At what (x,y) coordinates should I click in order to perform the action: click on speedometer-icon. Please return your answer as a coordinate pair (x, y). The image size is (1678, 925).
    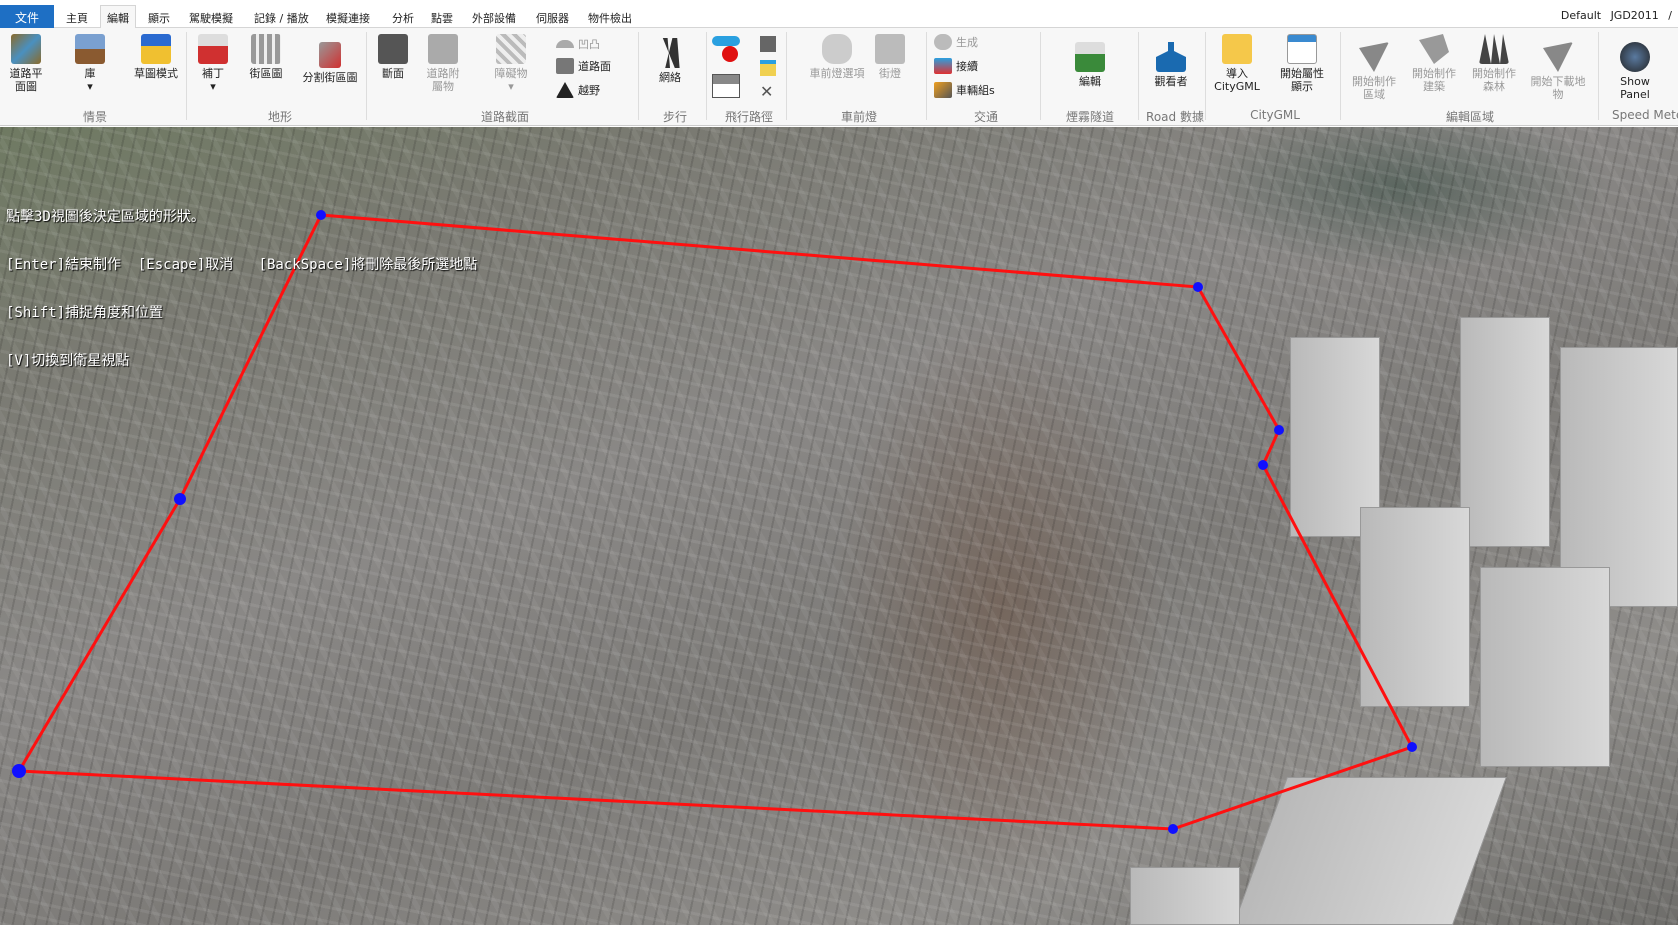
    Looking at the image, I should click on (1635, 57).